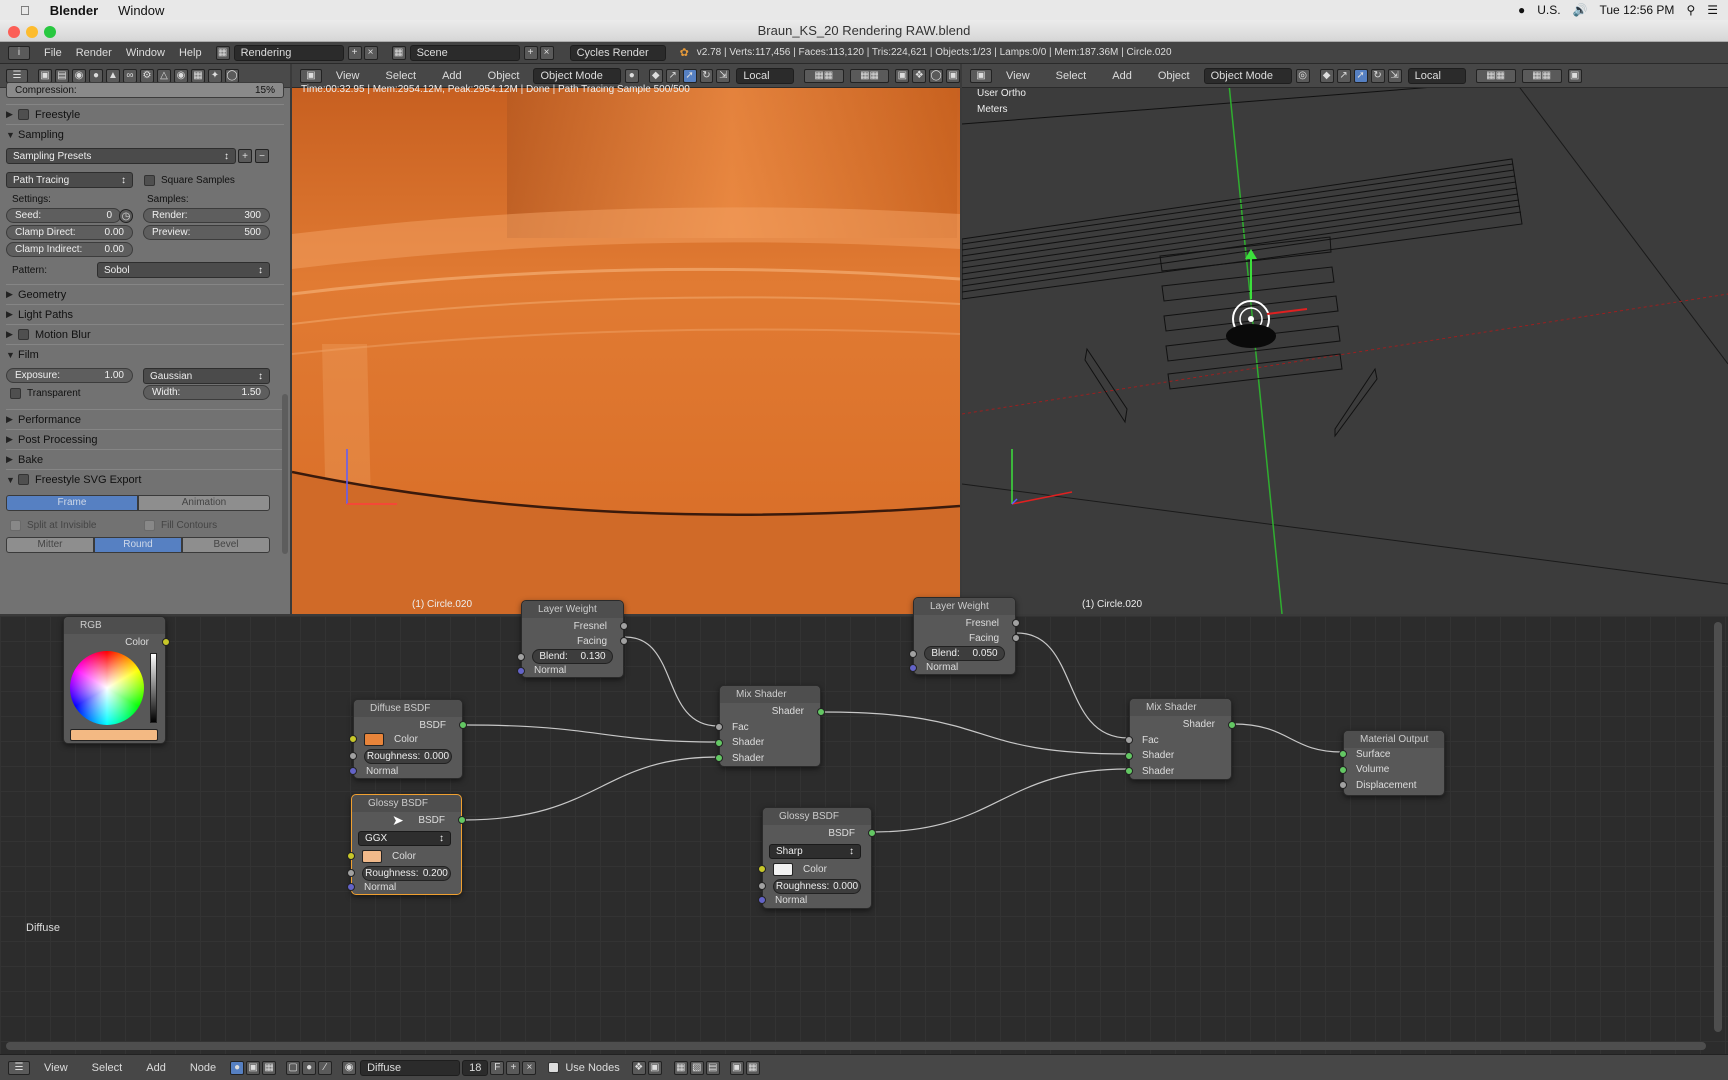  What do you see at coordinates (53, 53) in the screenshot?
I see `menu-file: File` at bounding box center [53, 53].